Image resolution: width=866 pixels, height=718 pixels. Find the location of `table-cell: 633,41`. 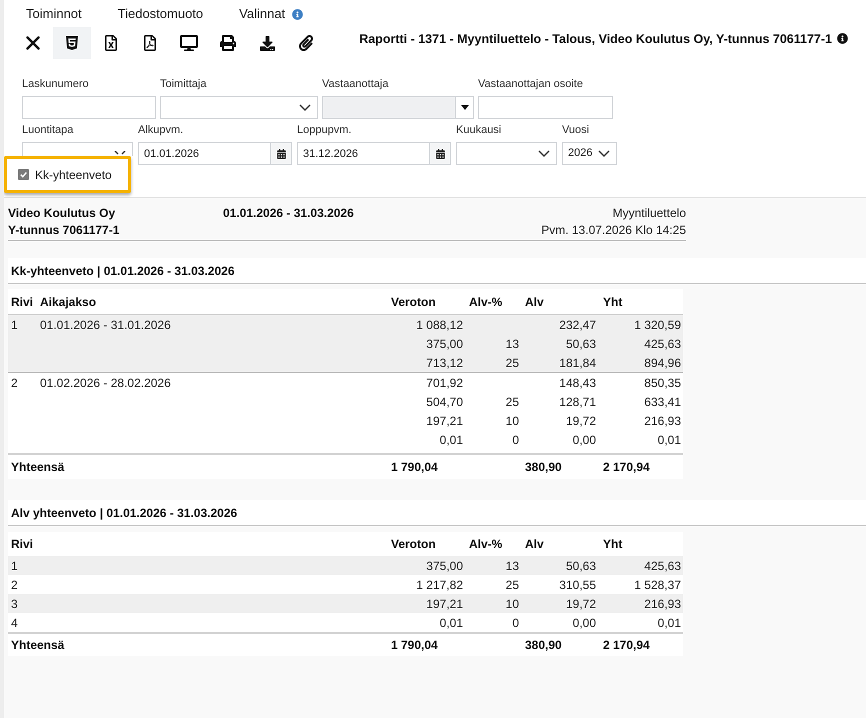

table-cell: 633,41 is located at coordinates (662, 401).